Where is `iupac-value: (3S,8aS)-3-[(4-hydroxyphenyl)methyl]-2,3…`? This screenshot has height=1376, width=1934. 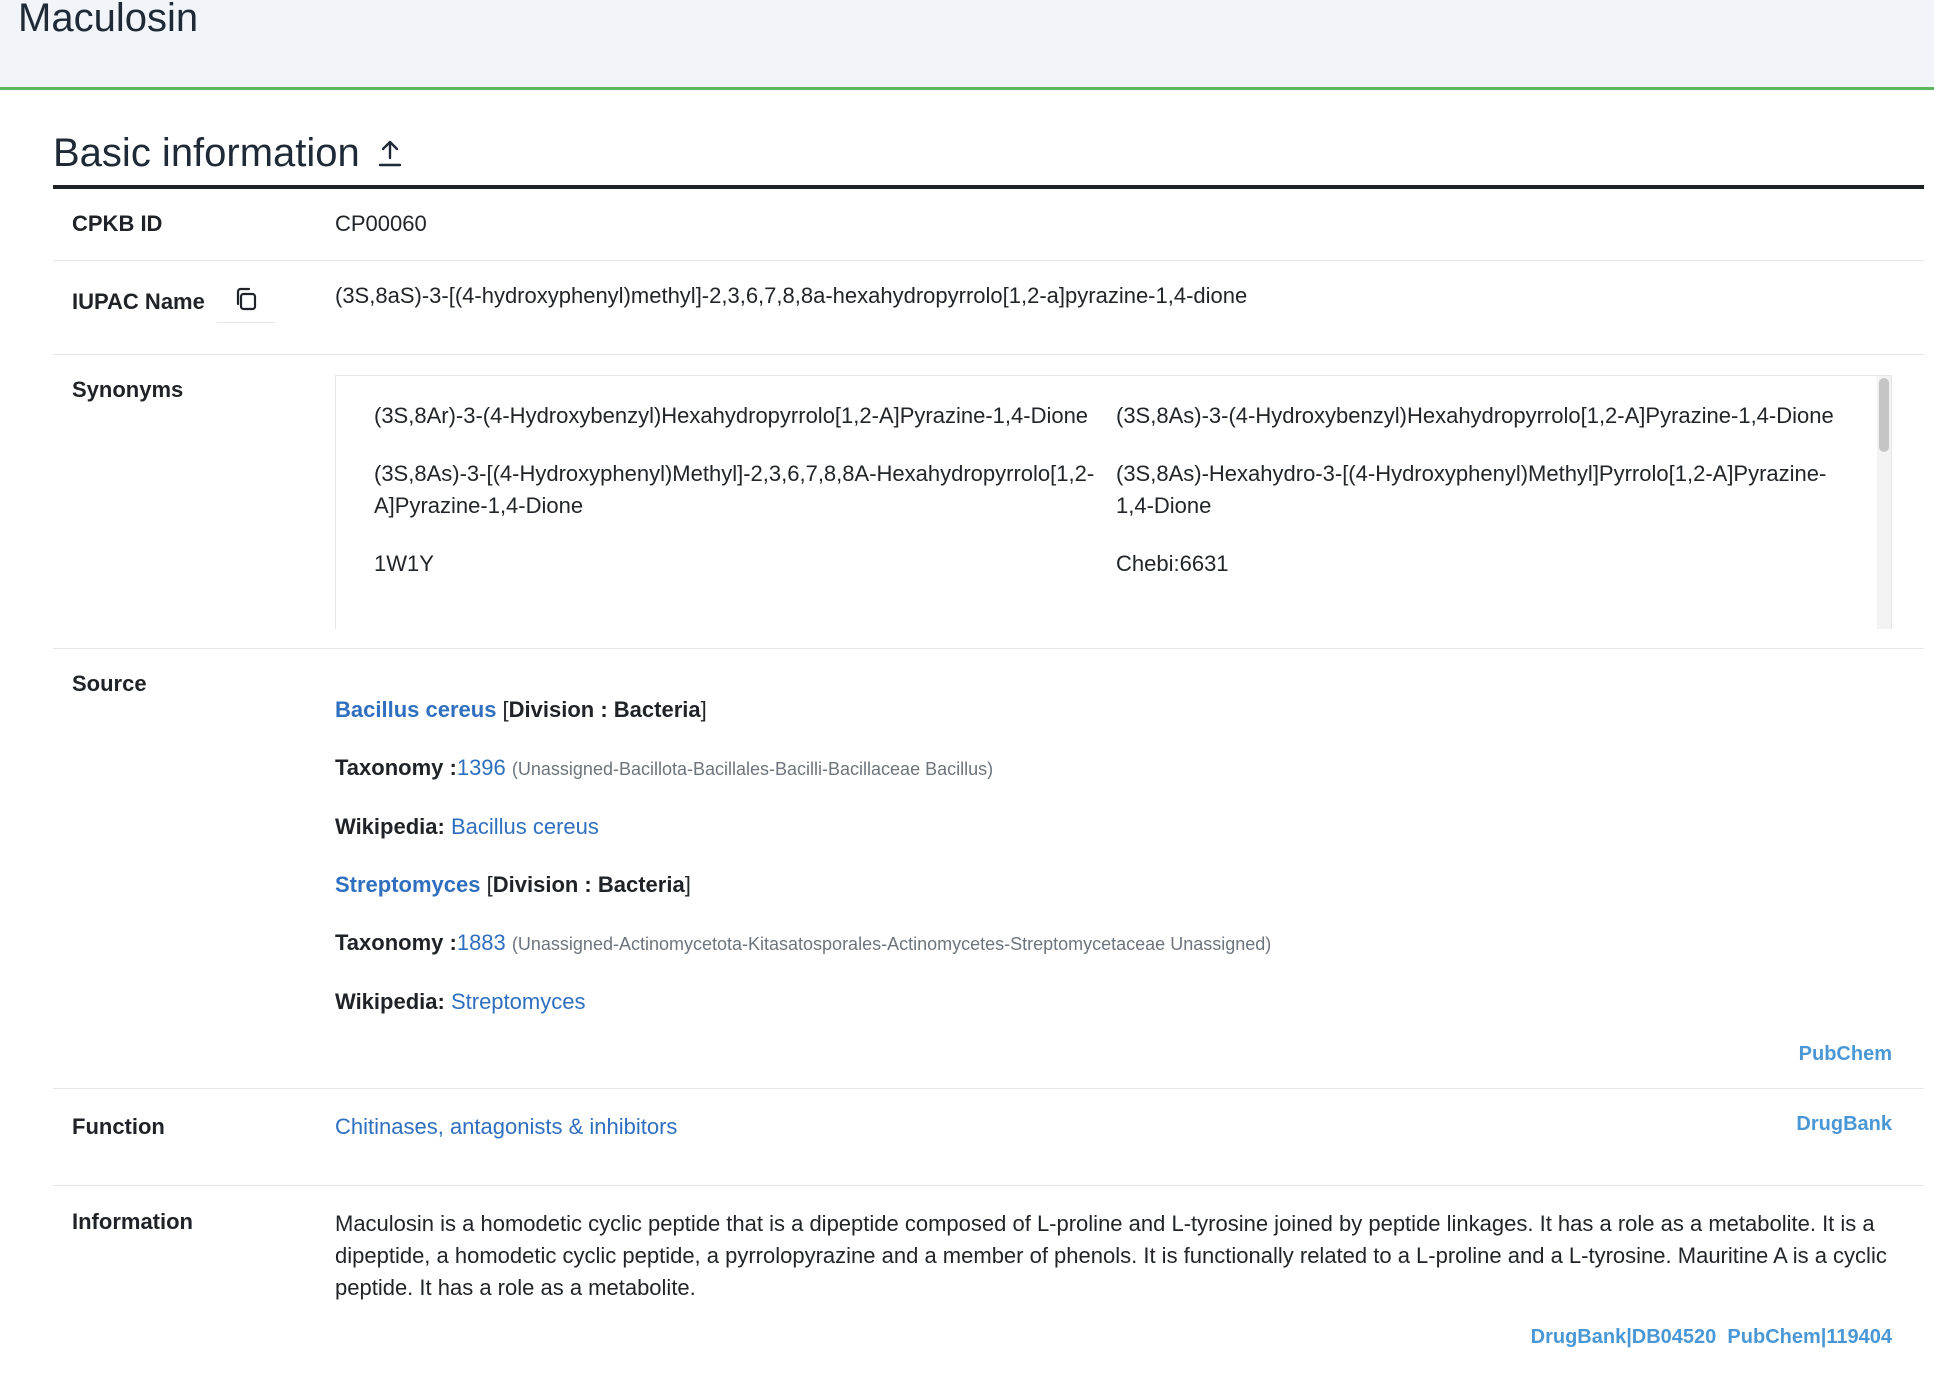 iupac-value: (3S,8aS)-3-[(4-hydroxyphenyl)methyl]-2,3… is located at coordinates (791, 295).